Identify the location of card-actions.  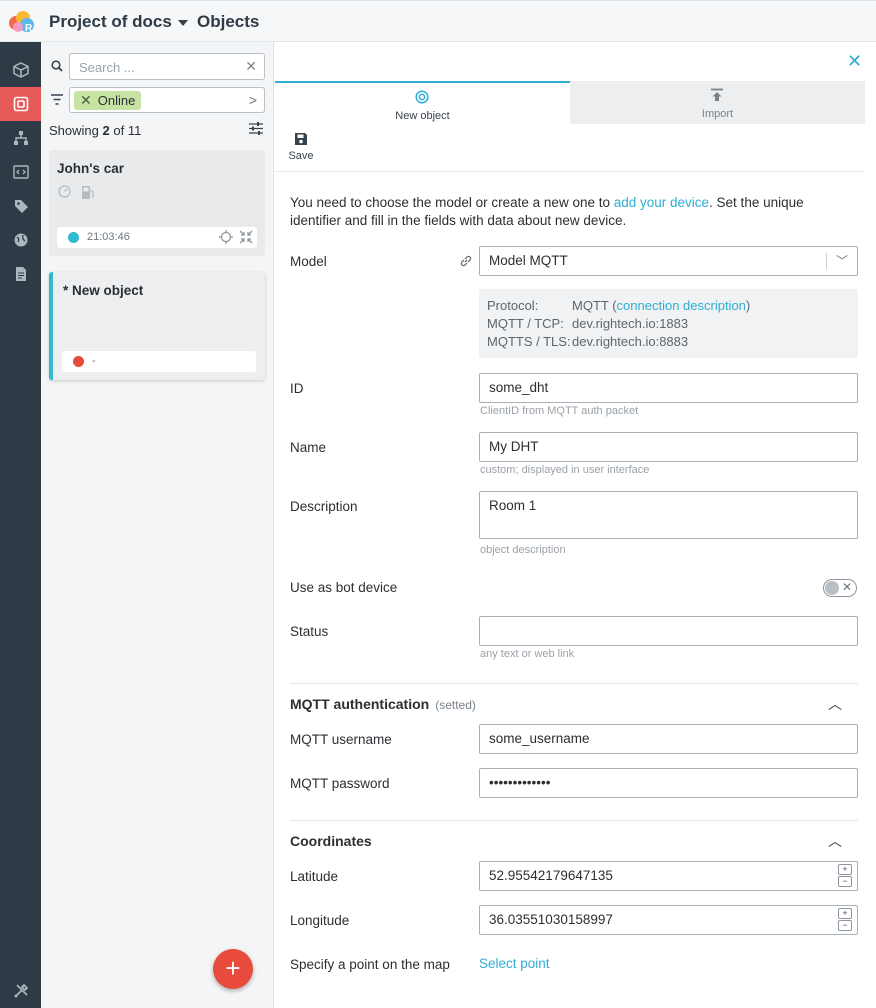
(236, 237).